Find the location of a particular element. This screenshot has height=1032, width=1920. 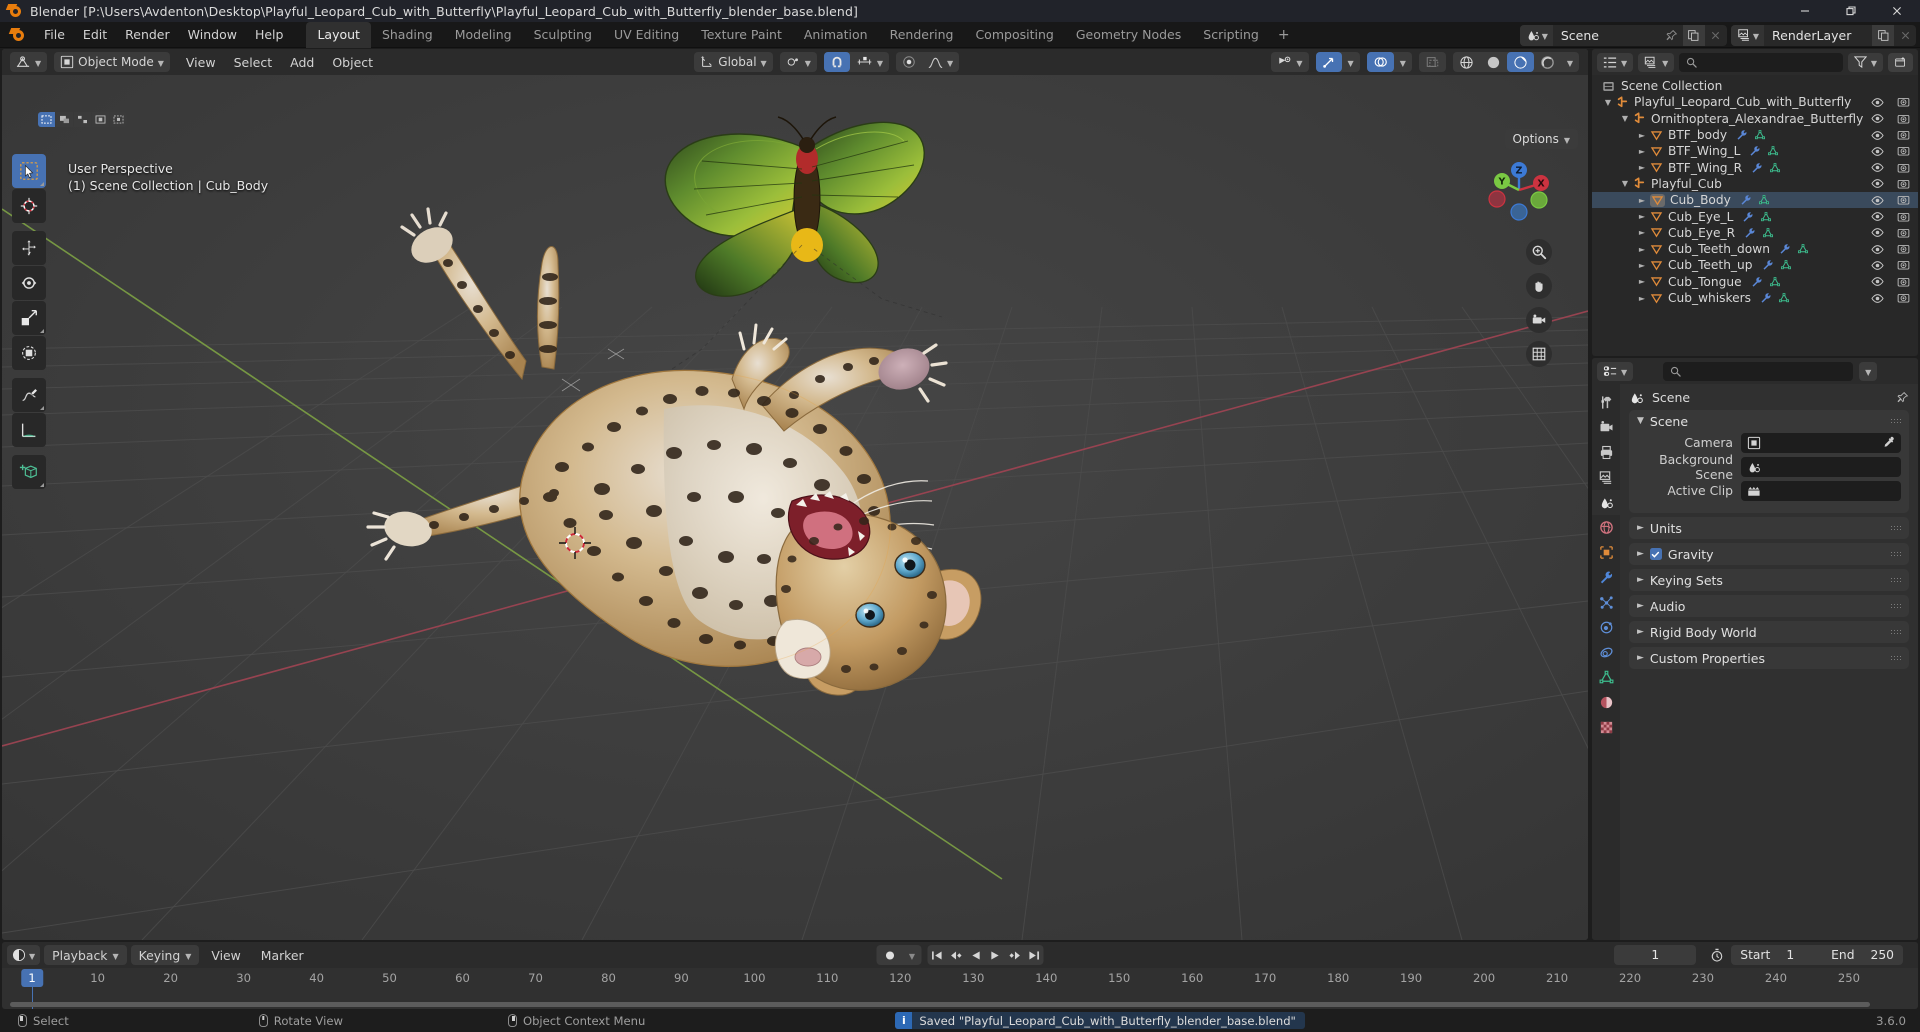

tool-measure is located at coordinates (29, 430).